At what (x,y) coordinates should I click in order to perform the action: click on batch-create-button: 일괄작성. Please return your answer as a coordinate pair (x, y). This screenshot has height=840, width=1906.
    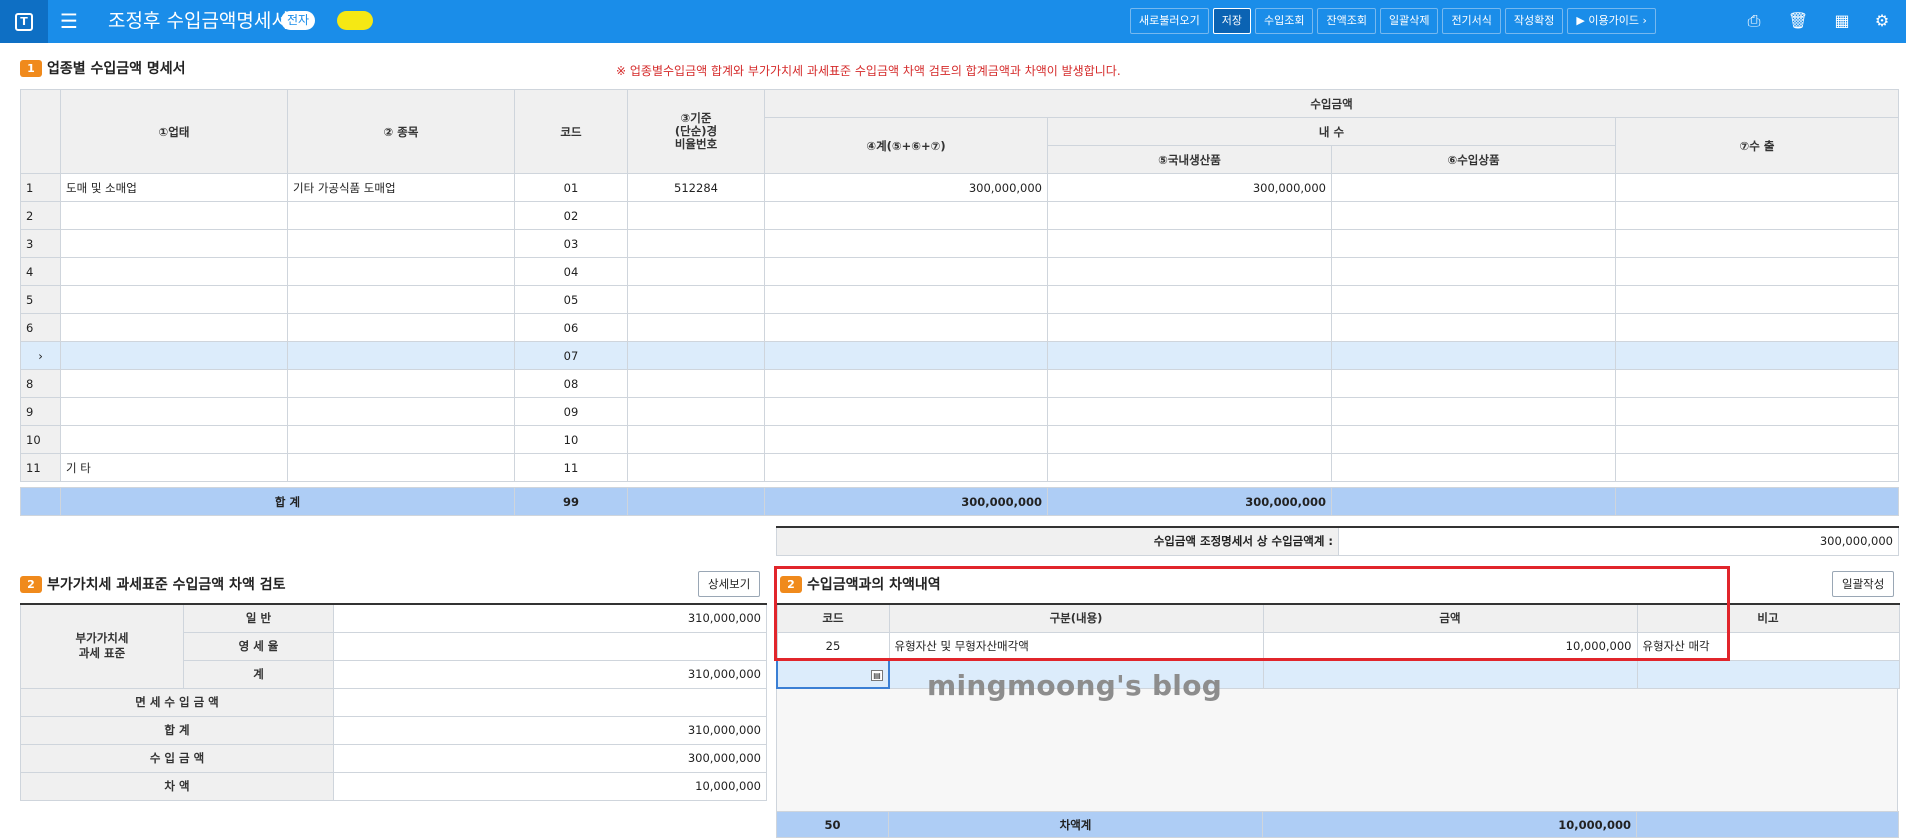
    Looking at the image, I should click on (1863, 584).